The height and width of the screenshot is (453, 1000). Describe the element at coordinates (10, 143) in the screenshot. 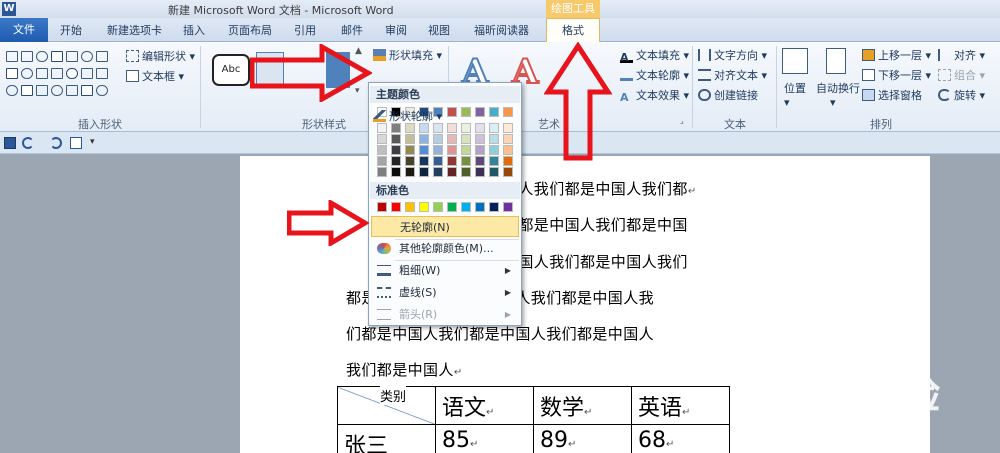

I see `save-icon` at that location.